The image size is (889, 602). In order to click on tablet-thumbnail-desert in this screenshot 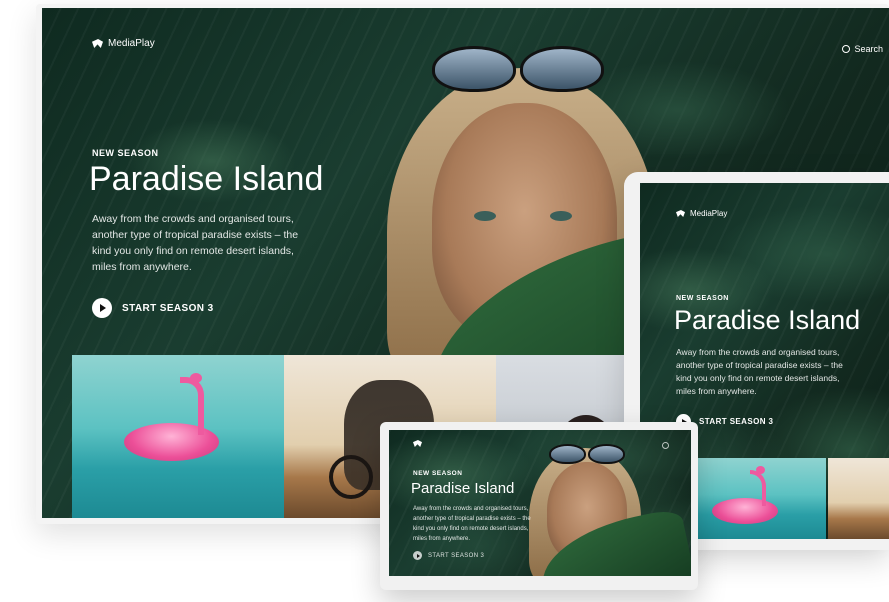, I will do `click(858, 498)`.